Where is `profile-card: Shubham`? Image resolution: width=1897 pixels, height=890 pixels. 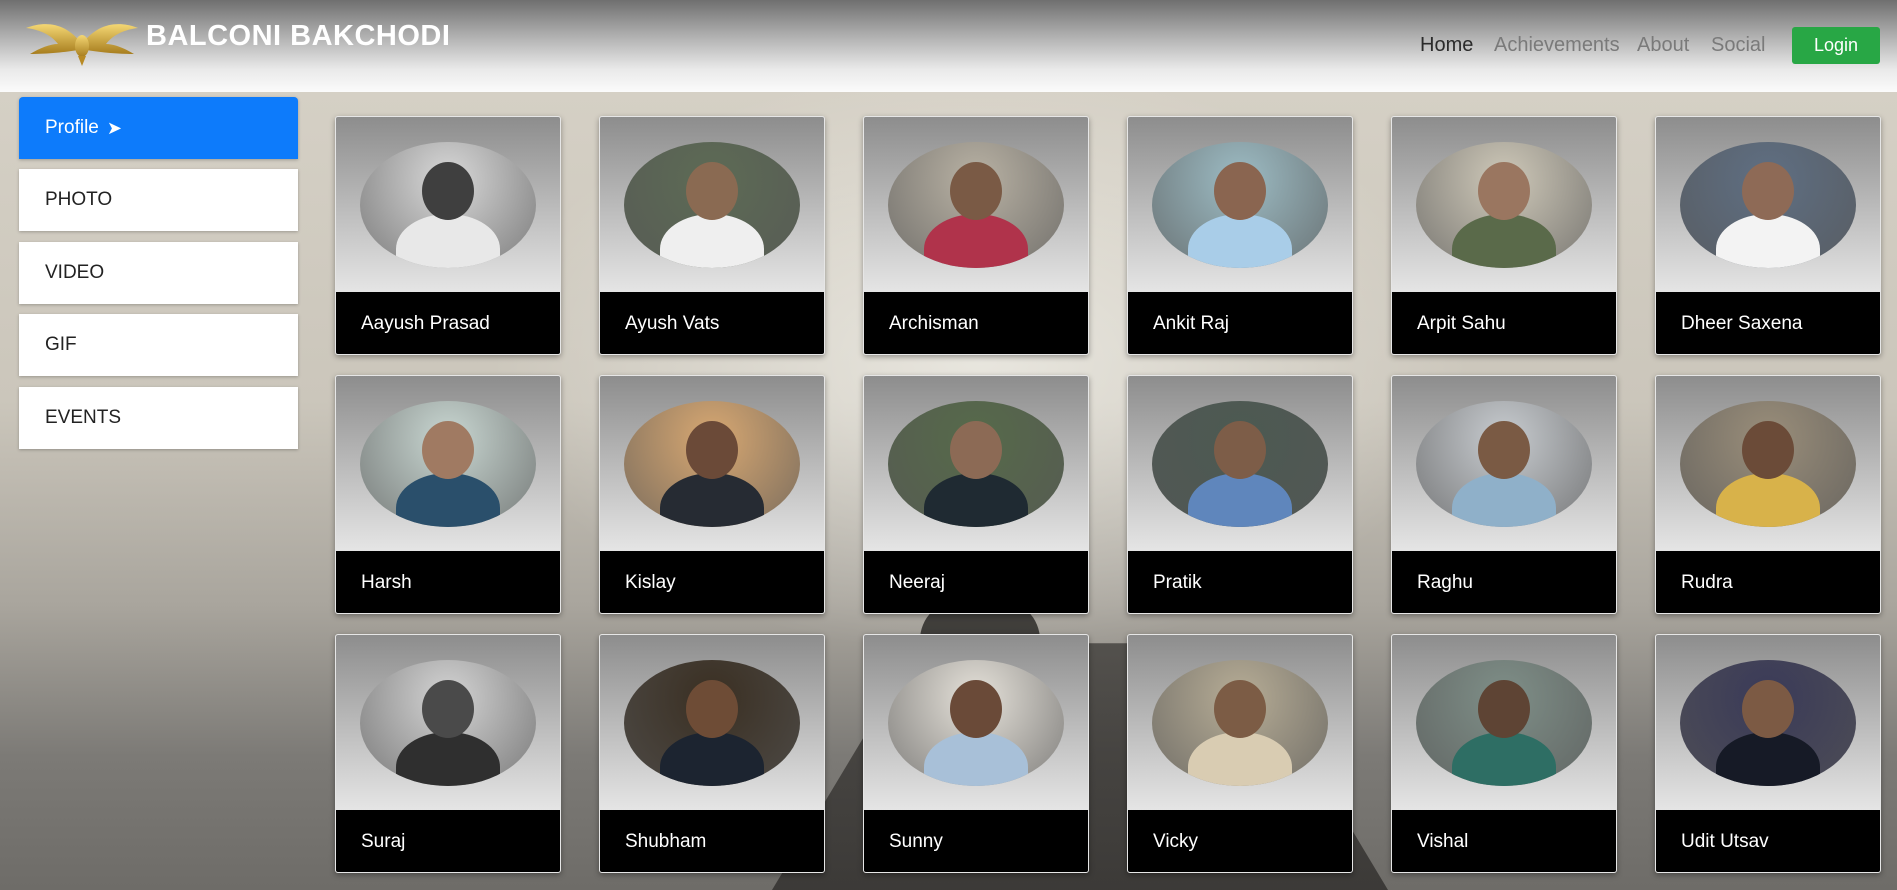
profile-card: Shubham is located at coordinates (712, 753).